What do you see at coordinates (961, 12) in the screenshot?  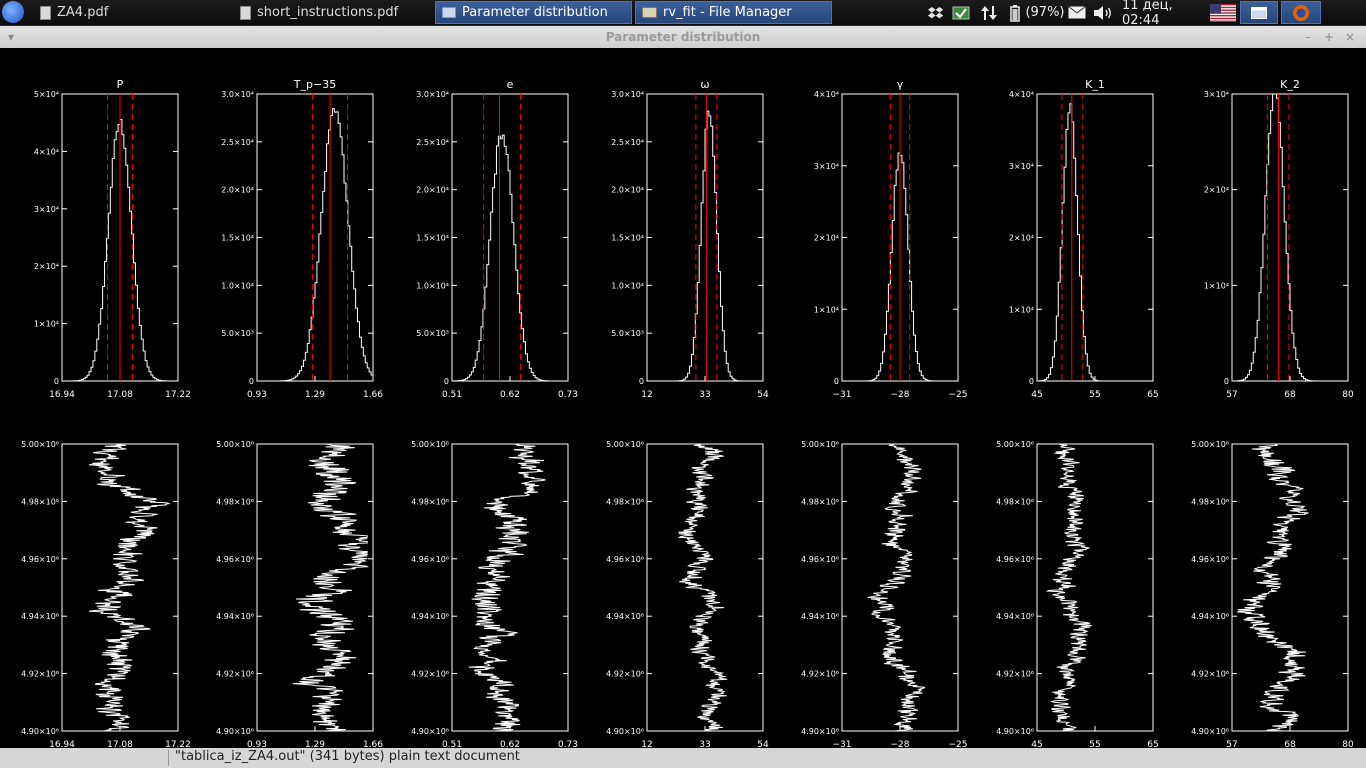 I see `update-manager-icon` at bounding box center [961, 12].